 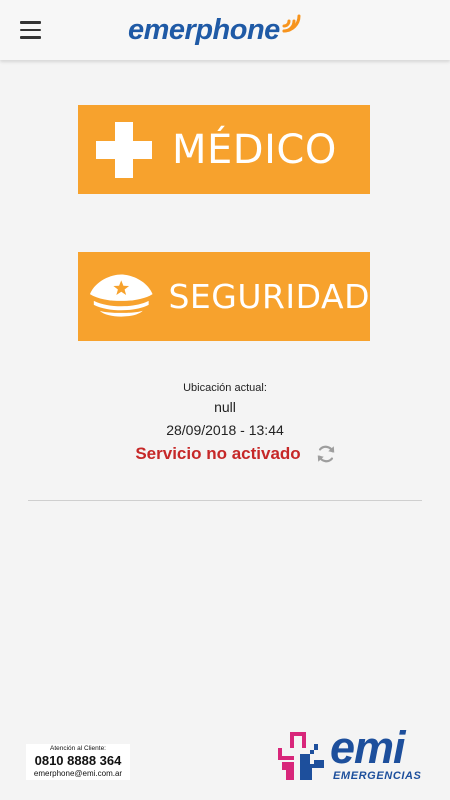 I want to click on divider, so click(x=225, y=500).